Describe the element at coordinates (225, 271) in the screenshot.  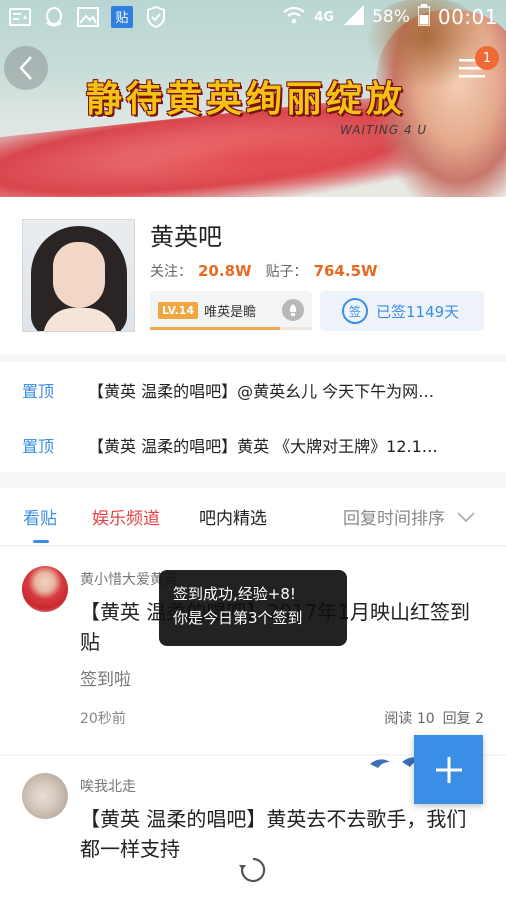
I see `follow-count: 20.8W` at that location.